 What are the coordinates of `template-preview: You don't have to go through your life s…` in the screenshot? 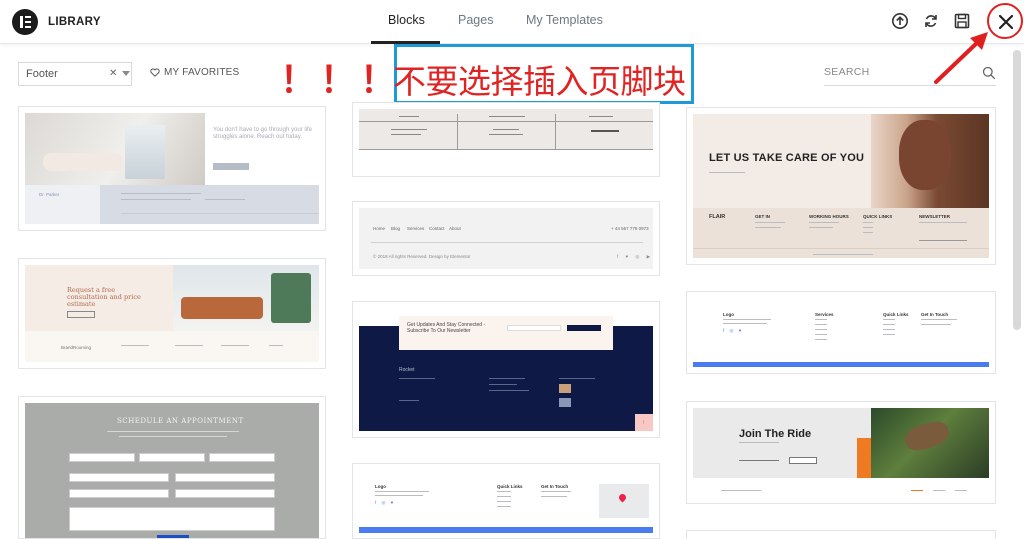 It's located at (172, 168).